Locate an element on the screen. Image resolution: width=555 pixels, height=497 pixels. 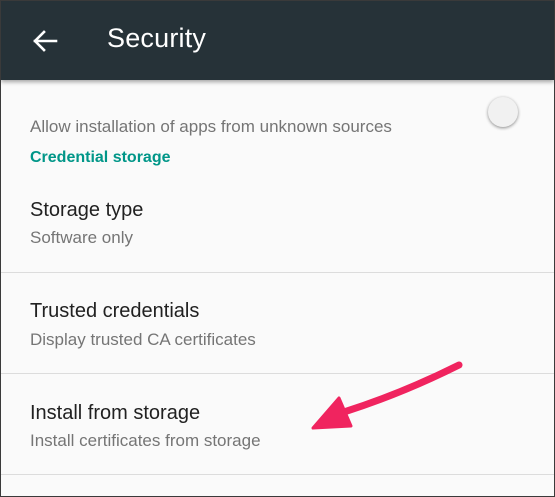
back-button is located at coordinates (45, 41).